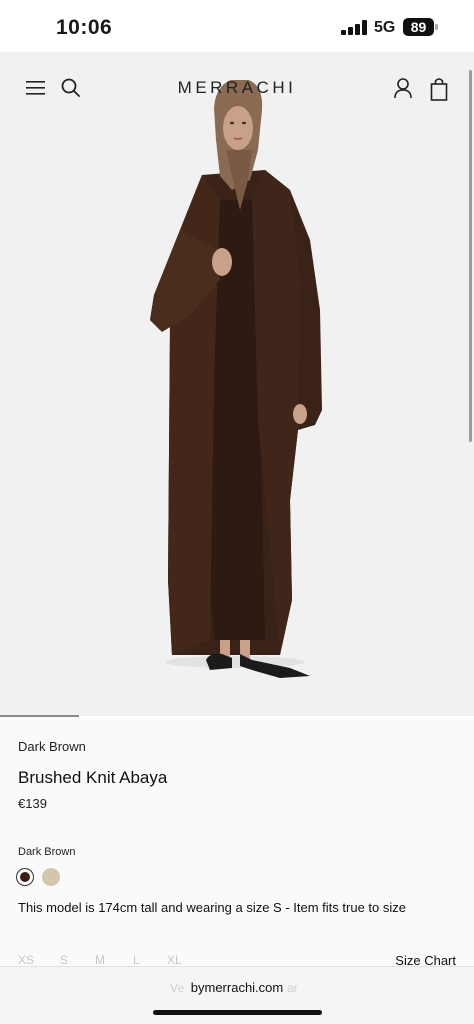  I want to click on swatch-dark-brown, so click(25, 877).